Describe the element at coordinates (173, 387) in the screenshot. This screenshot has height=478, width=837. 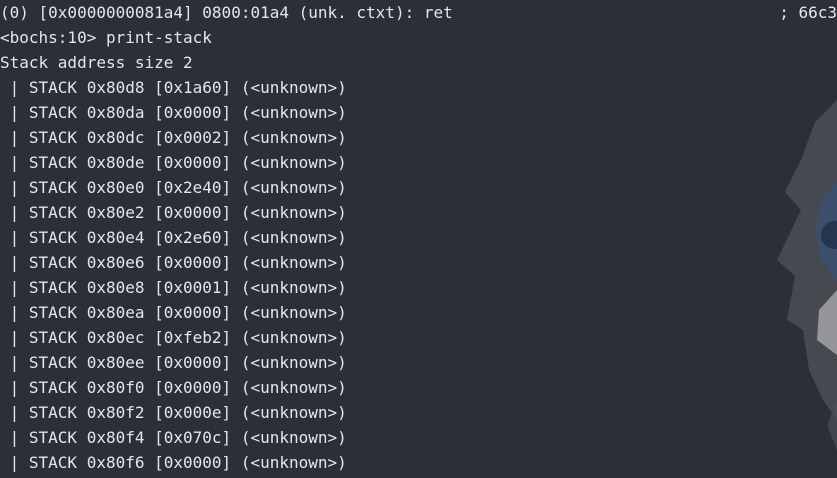
I see `stack-line: | STACK 0x80f0 [0x0000] (<unknown>)` at that location.